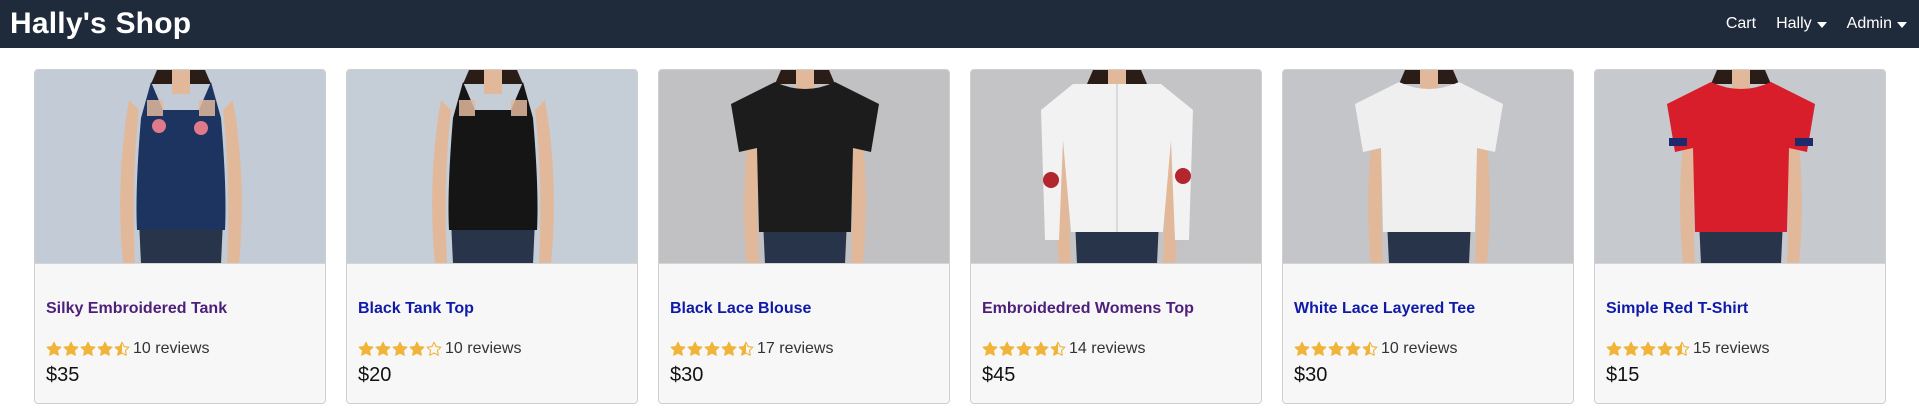 This screenshot has width=1919, height=417. I want to click on product-title-link: Embroidedred Womens Top, so click(1116, 309).